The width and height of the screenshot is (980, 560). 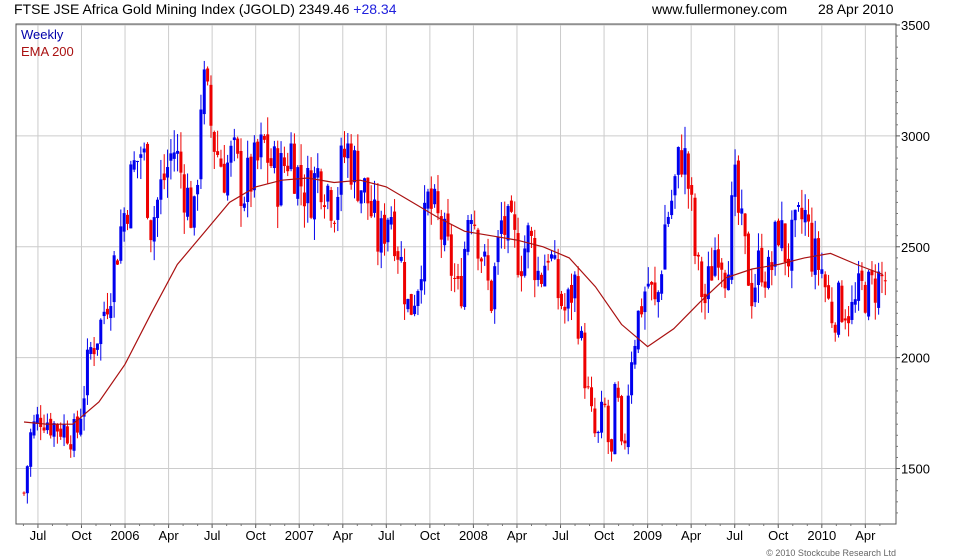 What do you see at coordinates (647, 535) in the screenshot?
I see `x-tick-label: 2009` at bounding box center [647, 535].